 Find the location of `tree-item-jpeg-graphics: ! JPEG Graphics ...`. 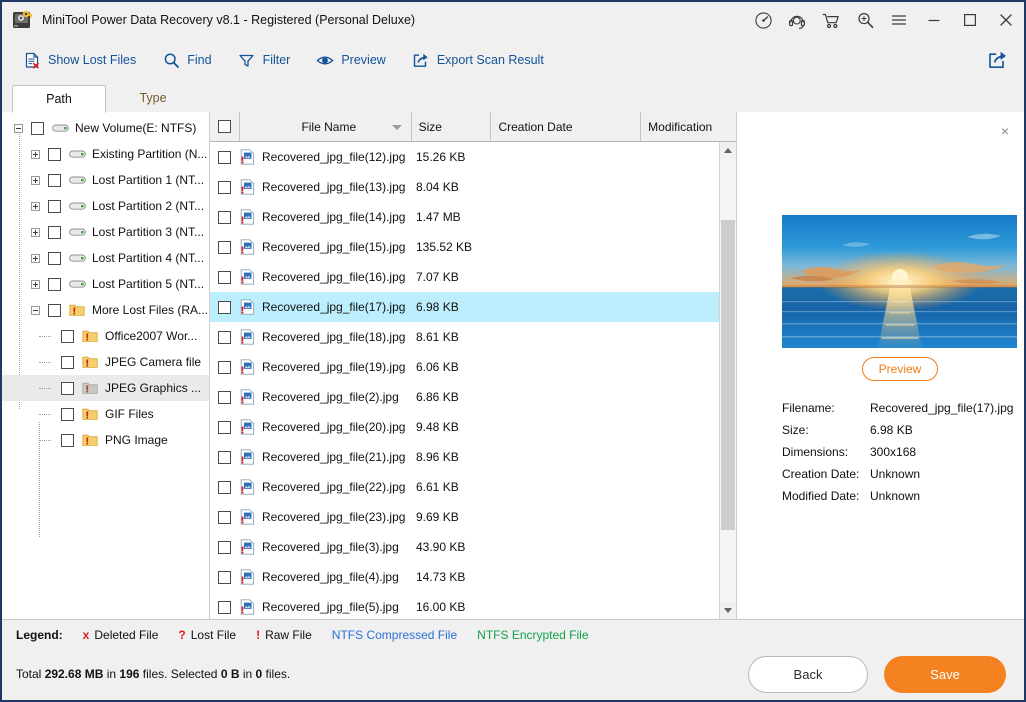

tree-item-jpeg-graphics: ! JPEG Graphics ... is located at coordinates (105, 388).